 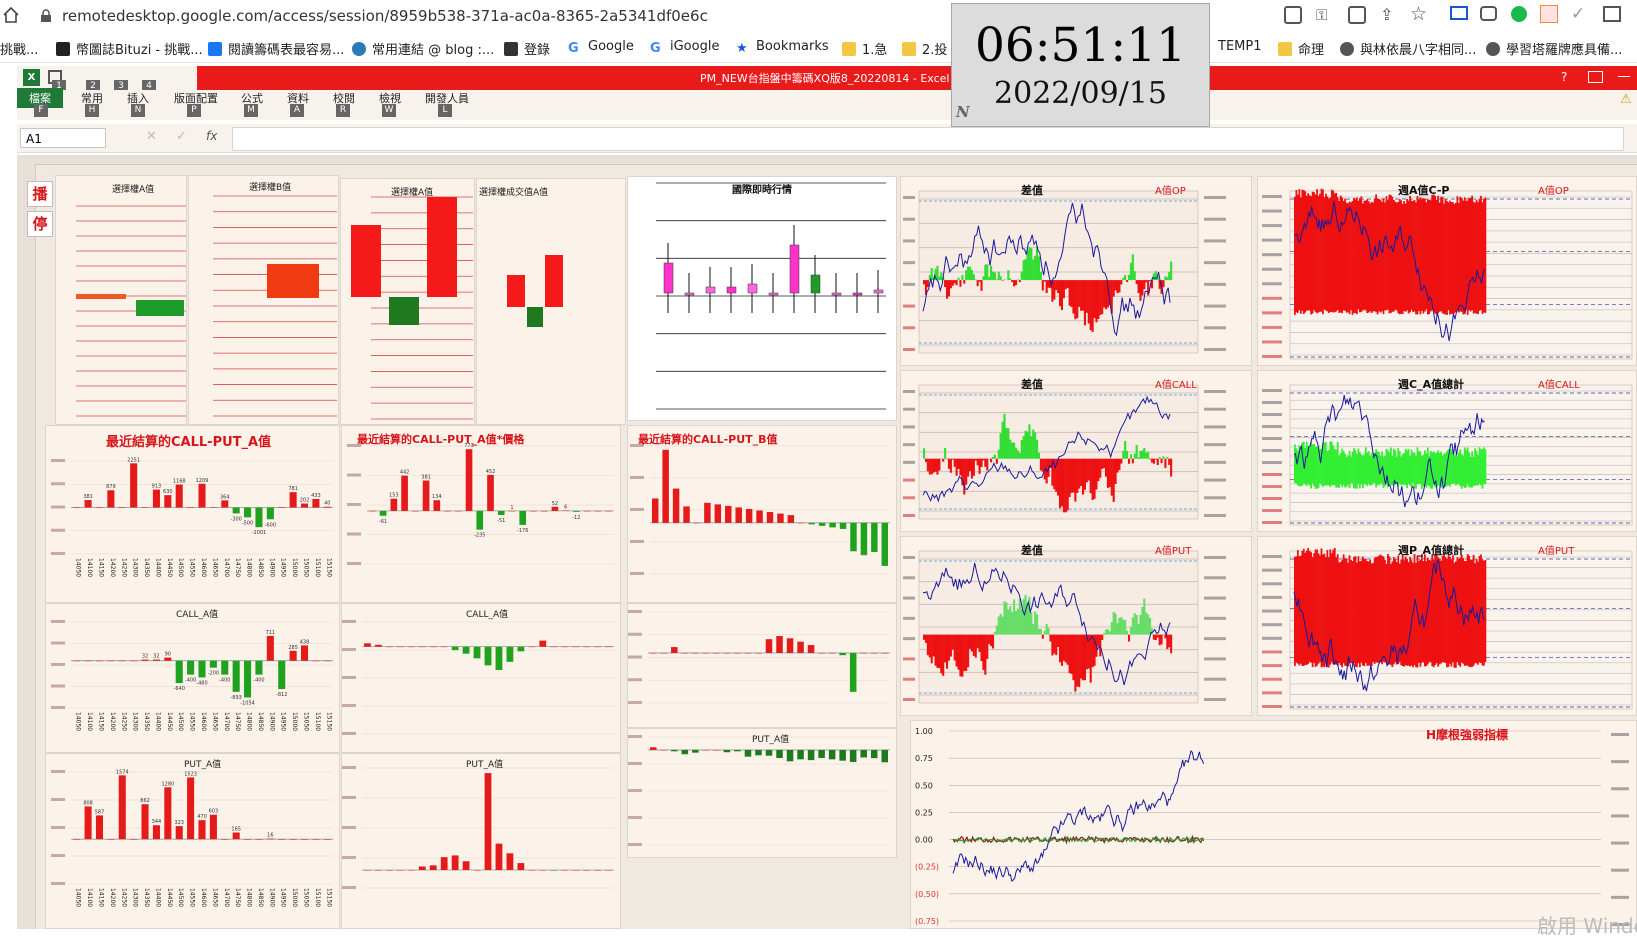 What do you see at coordinates (551, 301) in the screenshot?
I see `option-volume-a-panel: 選擇權成交值A值` at bounding box center [551, 301].